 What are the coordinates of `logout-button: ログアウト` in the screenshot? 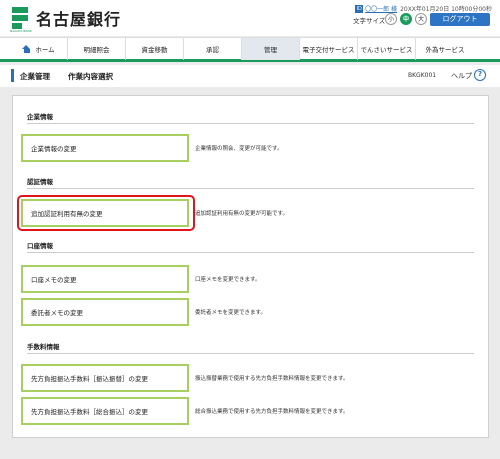 It's located at (460, 19).